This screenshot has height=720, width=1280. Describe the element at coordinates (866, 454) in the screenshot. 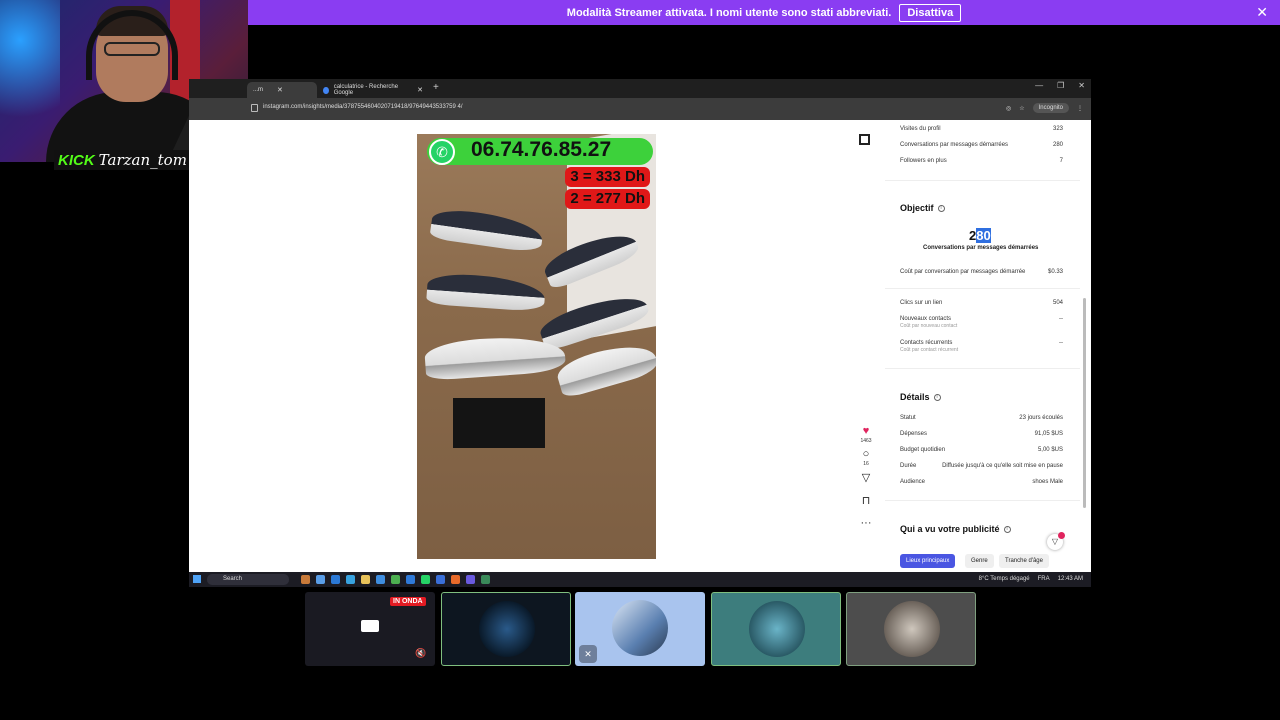

I see `comment-icon: ○` at that location.